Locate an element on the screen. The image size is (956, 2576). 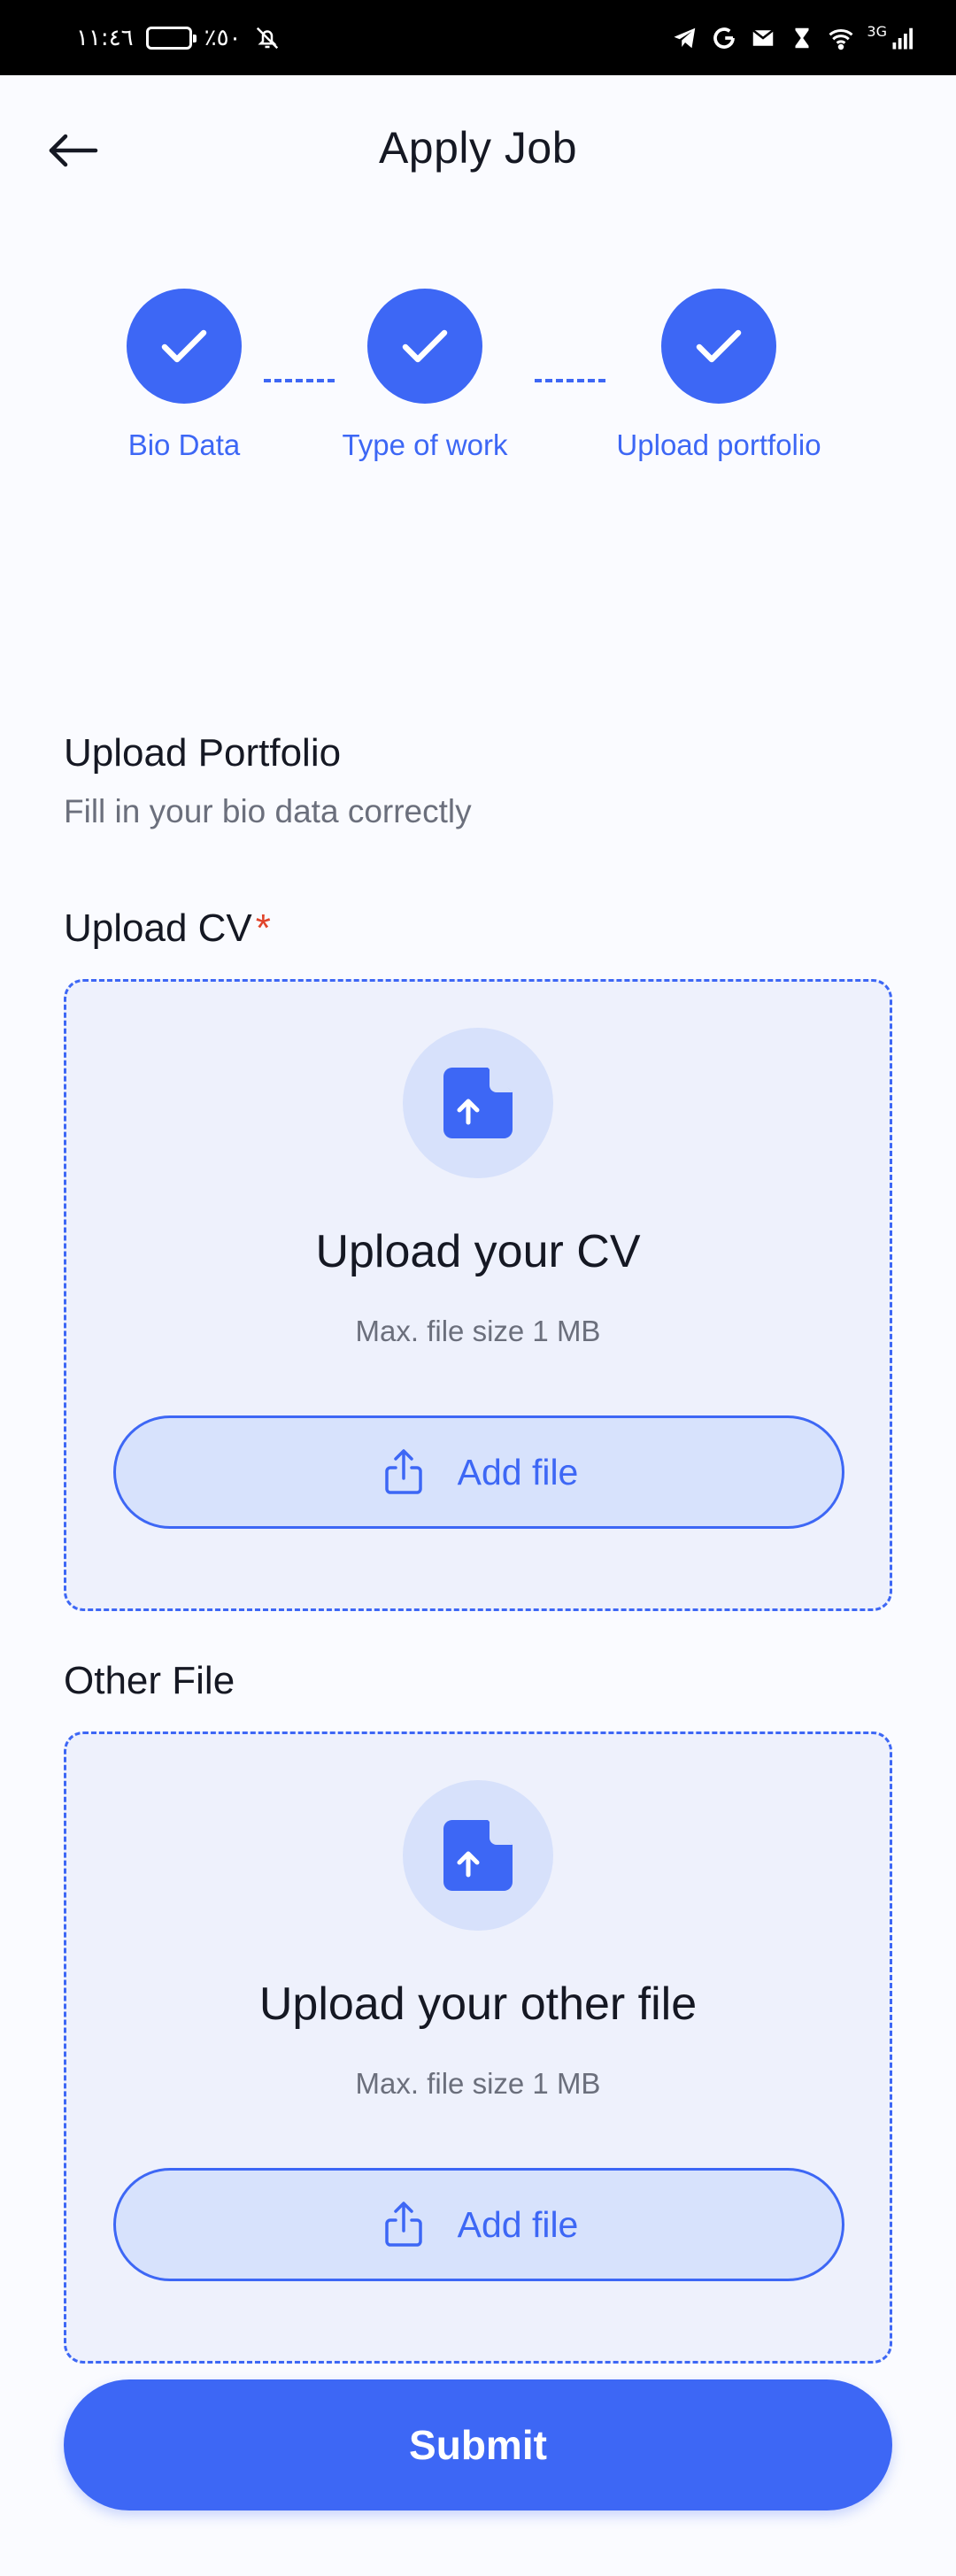
other-add-file-button: Add file is located at coordinates (478, 2224).